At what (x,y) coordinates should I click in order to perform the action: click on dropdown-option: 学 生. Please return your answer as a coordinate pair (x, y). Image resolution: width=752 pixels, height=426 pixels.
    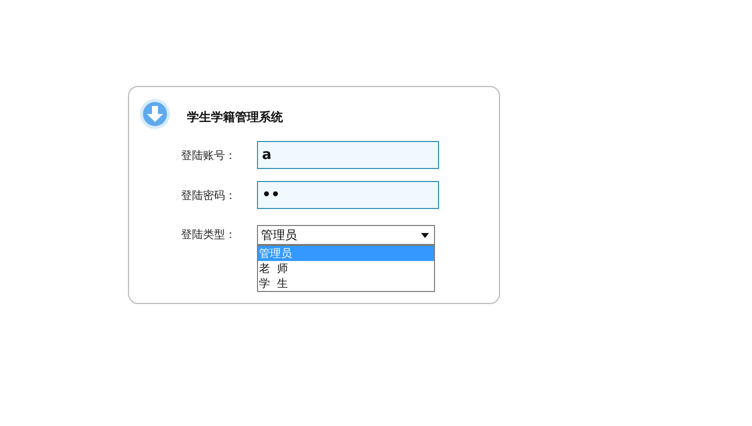
    Looking at the image, I should click on (346, 283).